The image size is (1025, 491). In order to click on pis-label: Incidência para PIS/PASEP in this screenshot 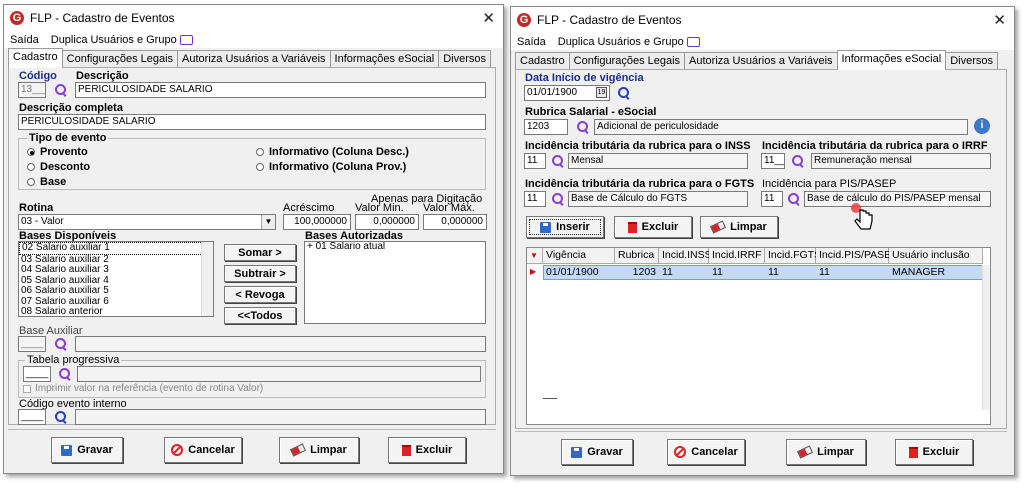, I will do `click(829, 184)`.